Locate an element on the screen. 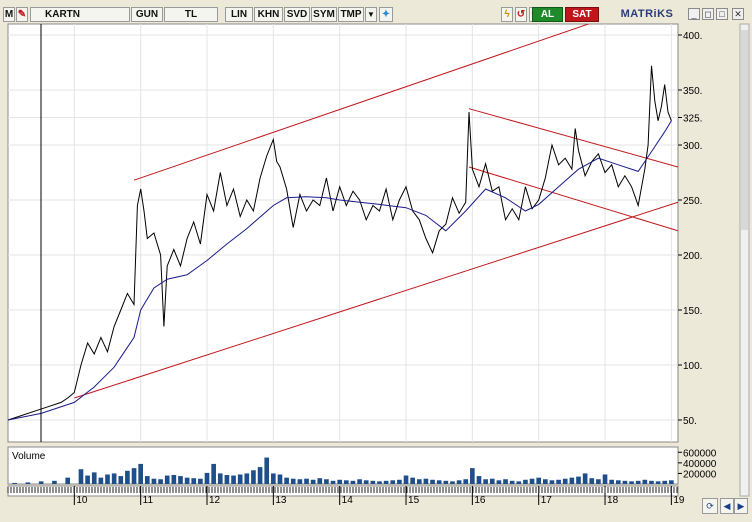  date-tick-label: 12 is located at coordinates (215, 500).